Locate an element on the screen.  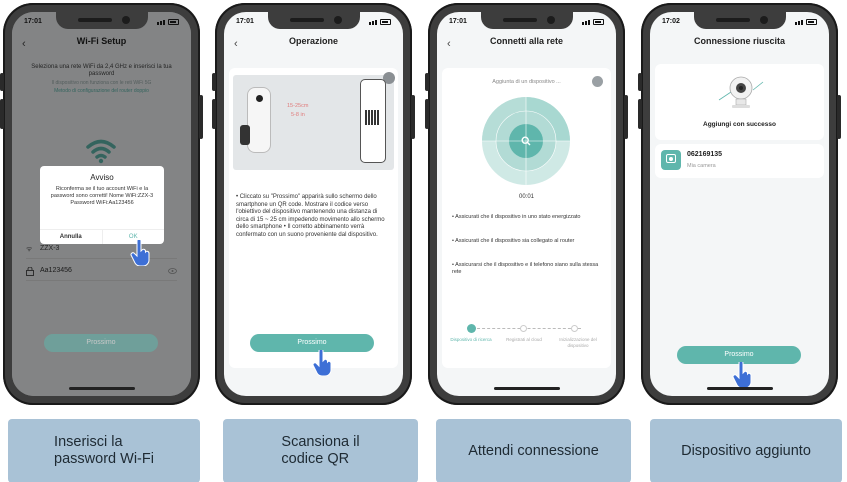
step-3-label: Inizializzazione del dispositivo is located at coordinates (578, 342).